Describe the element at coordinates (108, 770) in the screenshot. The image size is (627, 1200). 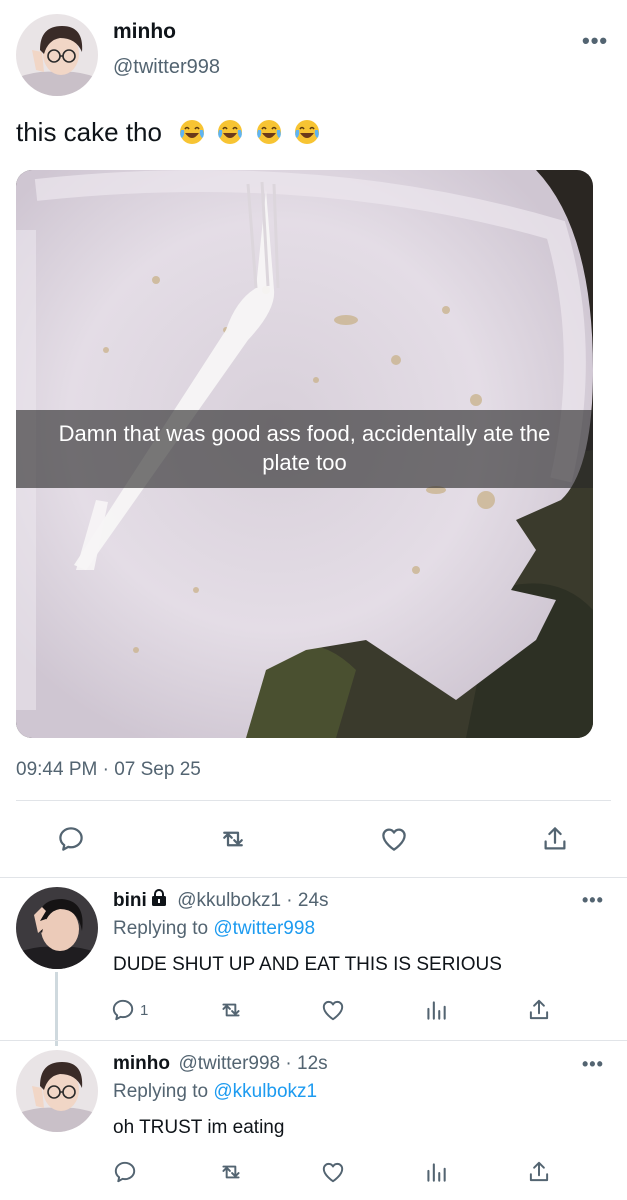
I see `tweet-timestamp: 09:44 PM · 07 Sep 25` at that location.